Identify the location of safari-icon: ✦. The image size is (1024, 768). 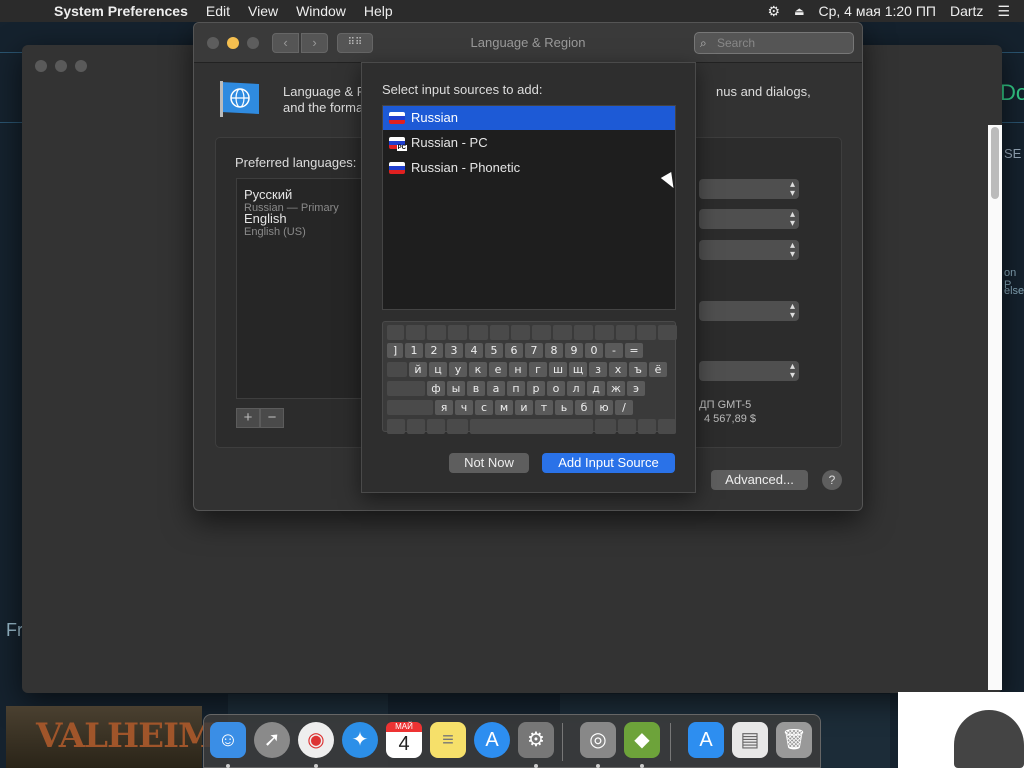
(360, 740).